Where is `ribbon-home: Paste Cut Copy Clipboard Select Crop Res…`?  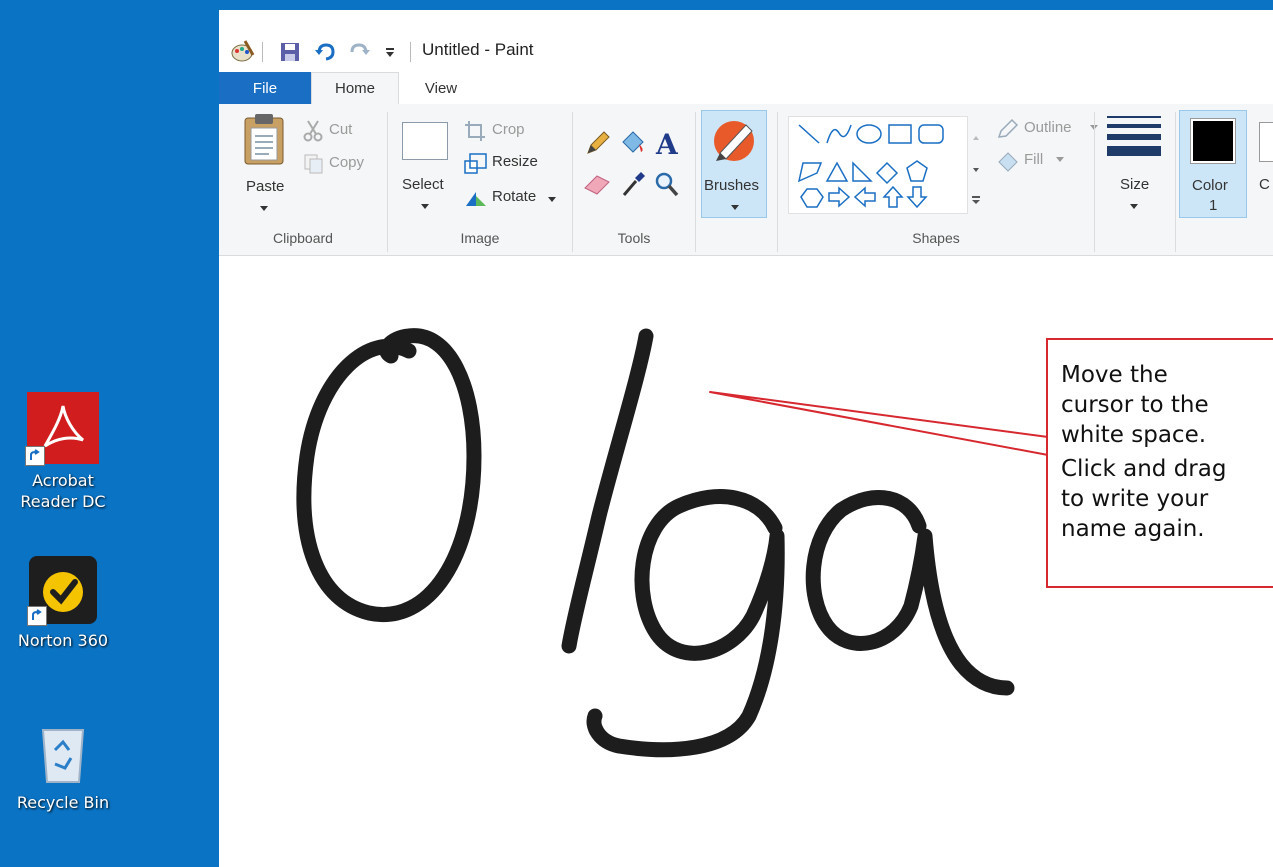
ribbon-home: Paste Cut Copy Clipboard Select Crop Res… is located at coordinates (746, 180).